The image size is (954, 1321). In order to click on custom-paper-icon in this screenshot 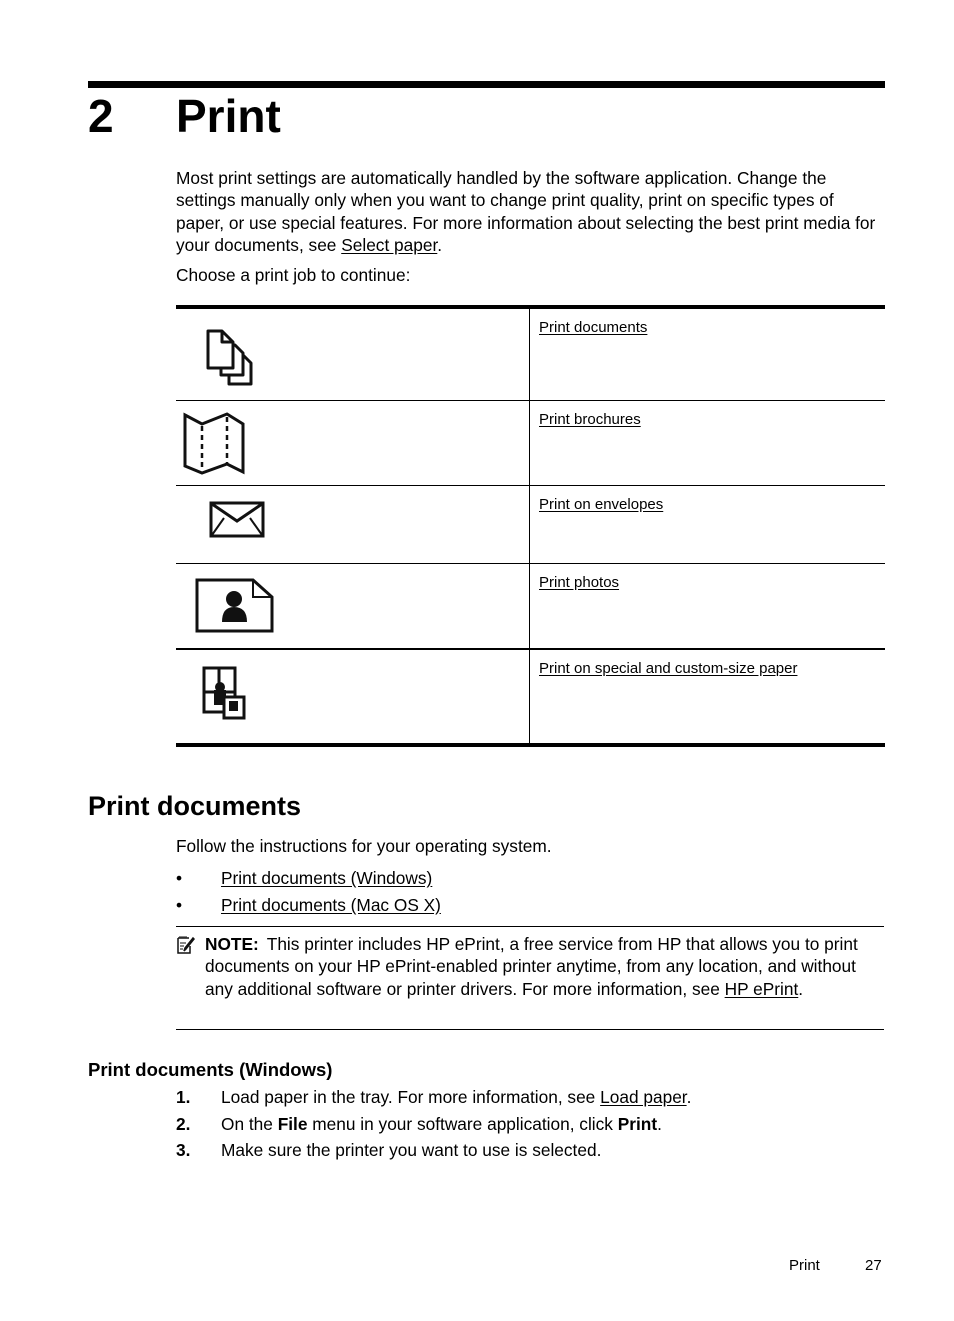, I will do `click(224, 693)`.